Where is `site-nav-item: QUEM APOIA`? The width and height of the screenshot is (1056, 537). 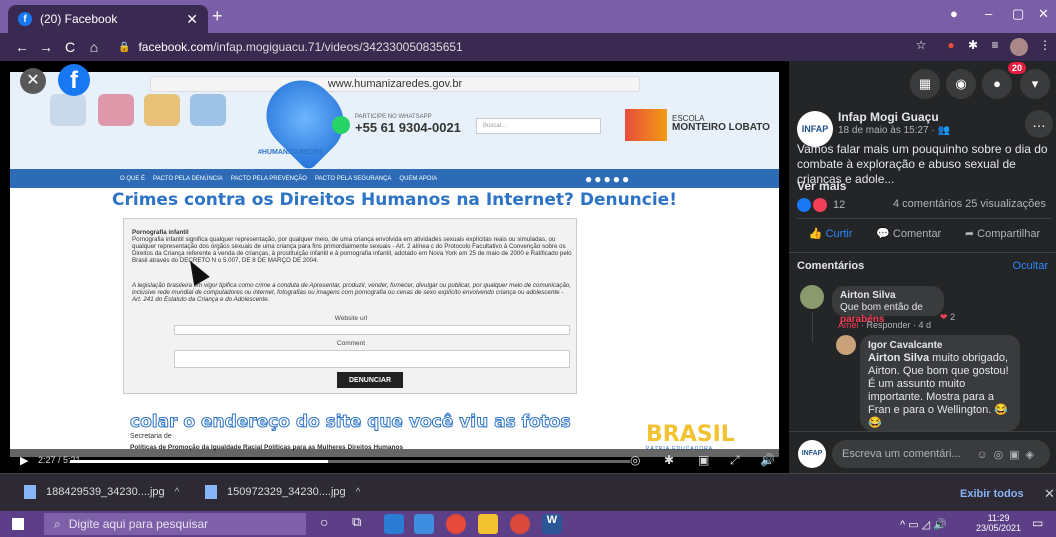 site-nav-item: QUEM APOIA is located at coordinates (418, 178).